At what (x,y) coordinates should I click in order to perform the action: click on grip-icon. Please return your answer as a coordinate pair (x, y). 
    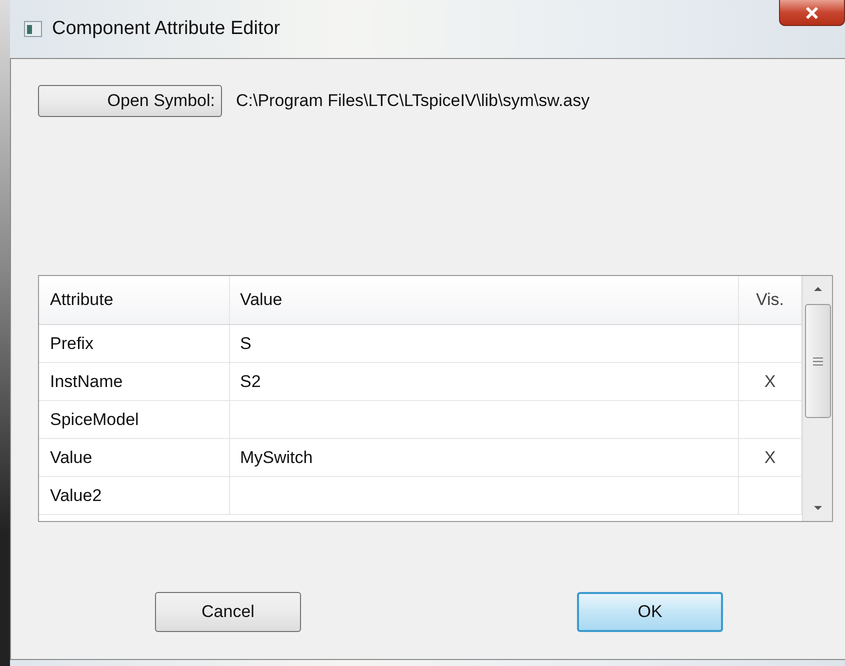
    Looking at the image, I should click on (817, 361).